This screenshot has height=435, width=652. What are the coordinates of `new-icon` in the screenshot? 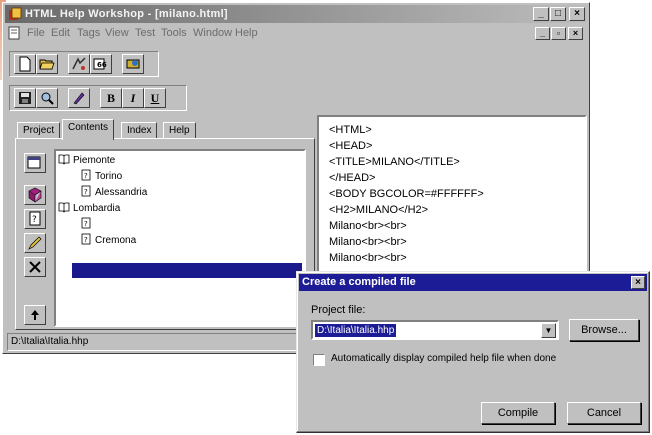 It's located at (25, 64).